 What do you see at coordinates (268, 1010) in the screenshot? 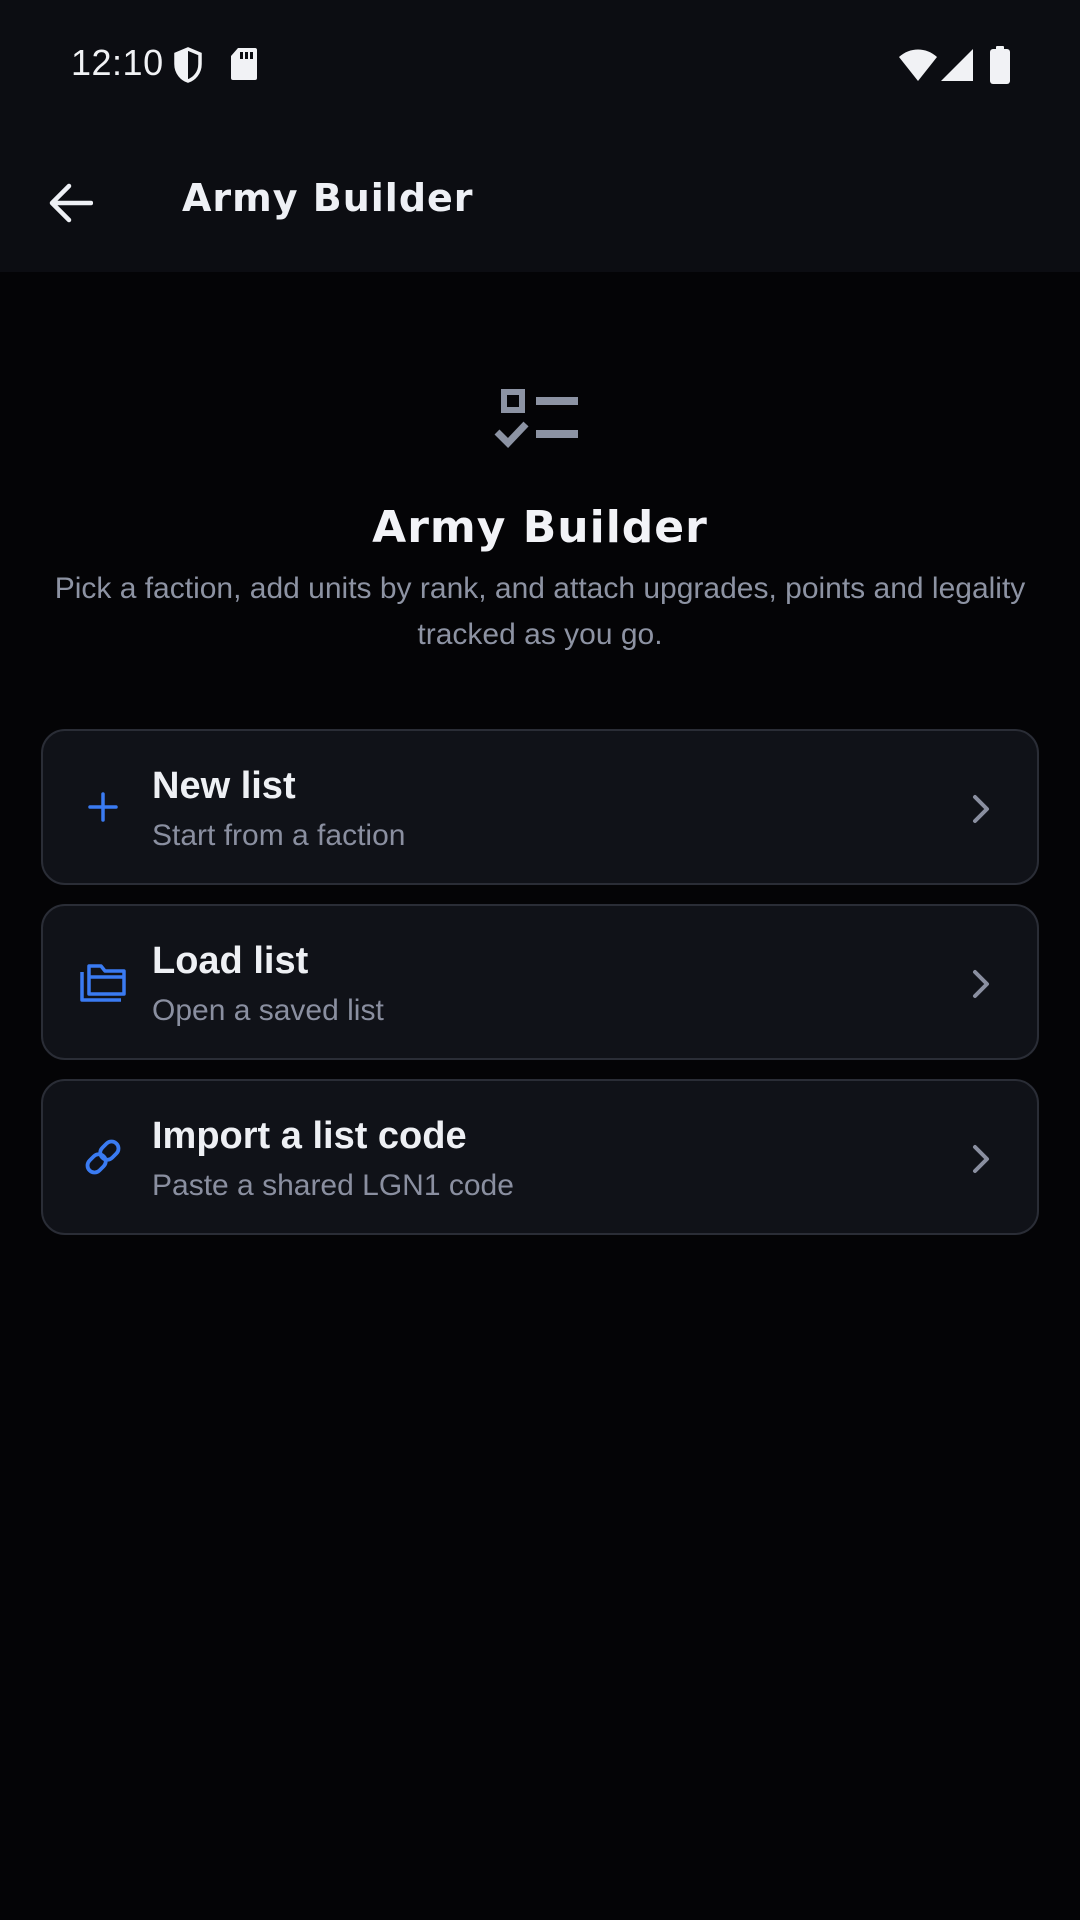
I see `card-subtitle: Open a saved list` at bounding box center [268, 1010].